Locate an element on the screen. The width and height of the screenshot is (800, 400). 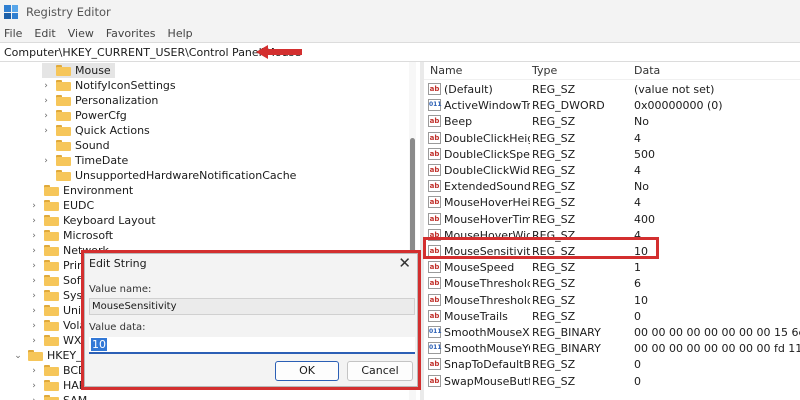
dialog-title: Edit String is located at coordinates (118, 263).